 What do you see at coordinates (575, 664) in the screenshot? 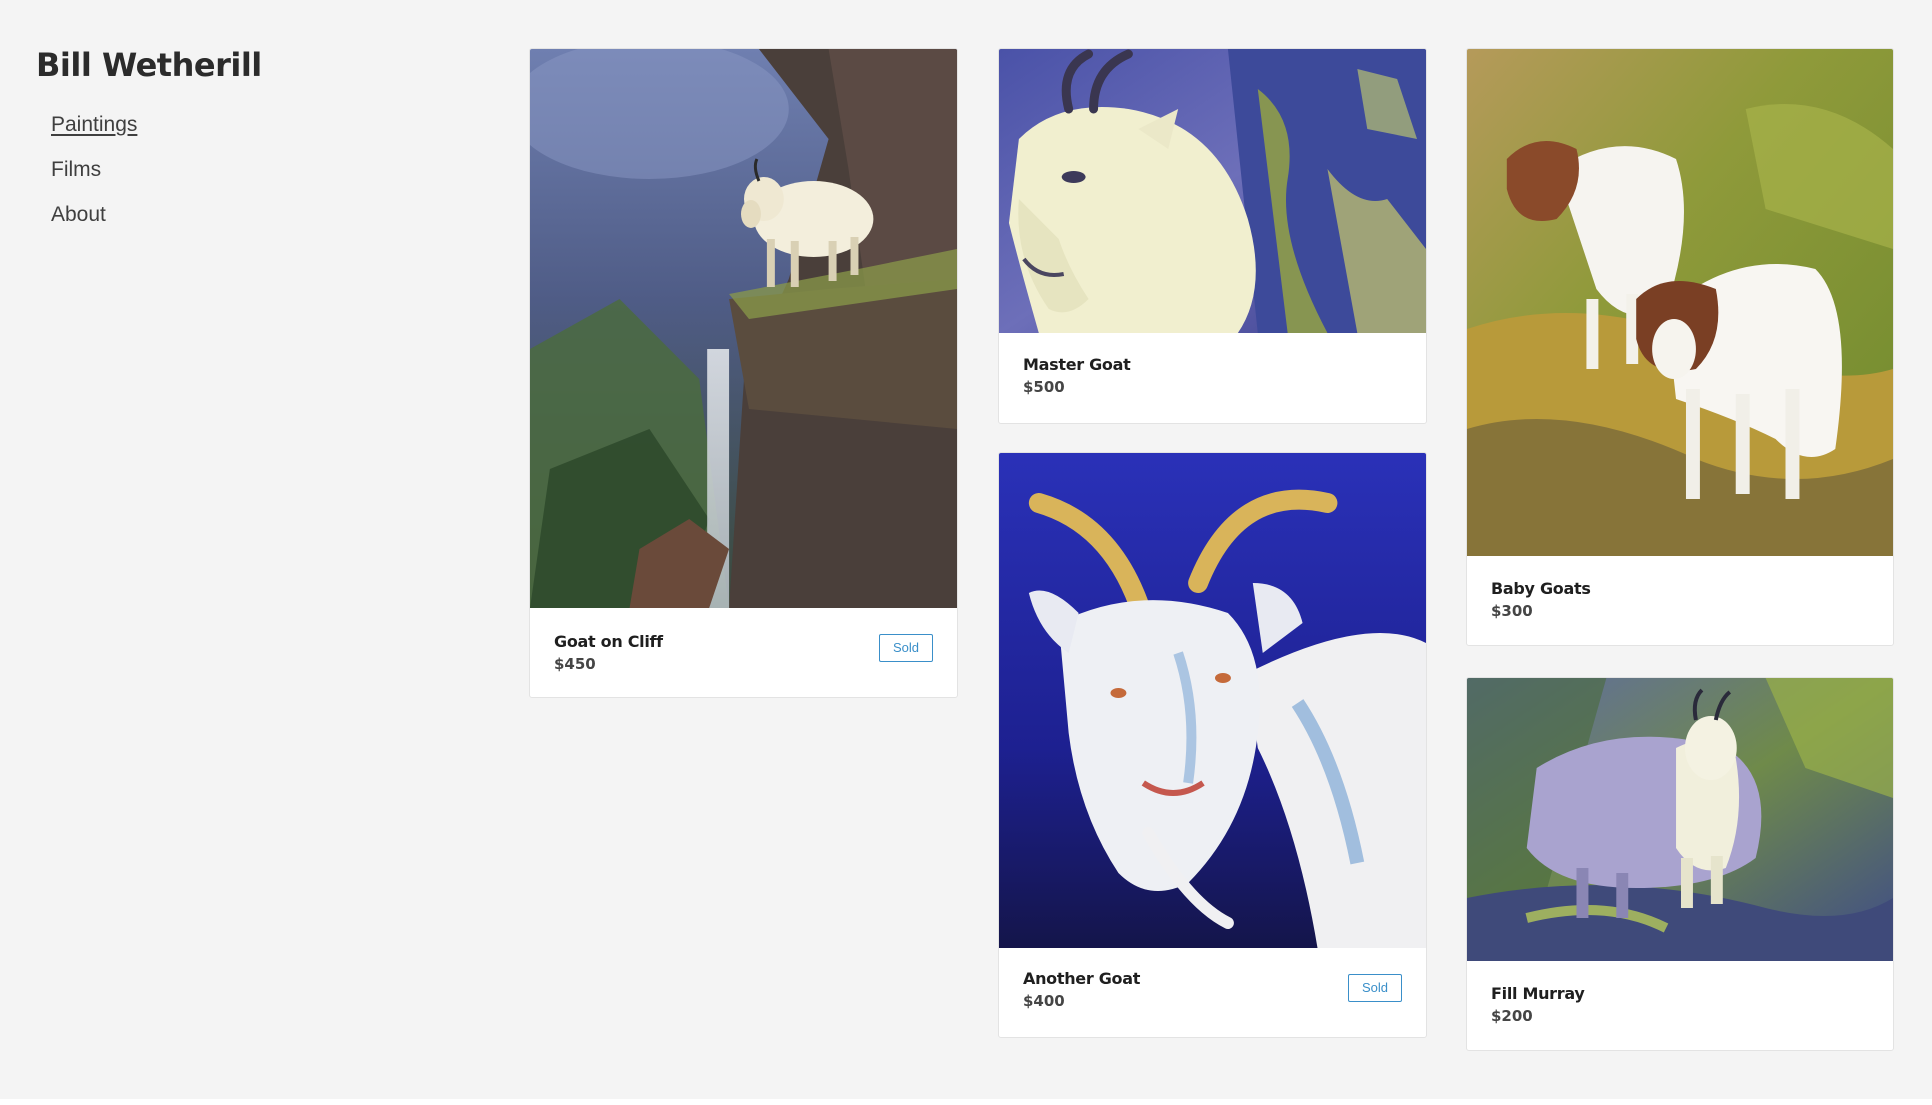
I see `painting-price: $450` at bounding box center [575, 664].